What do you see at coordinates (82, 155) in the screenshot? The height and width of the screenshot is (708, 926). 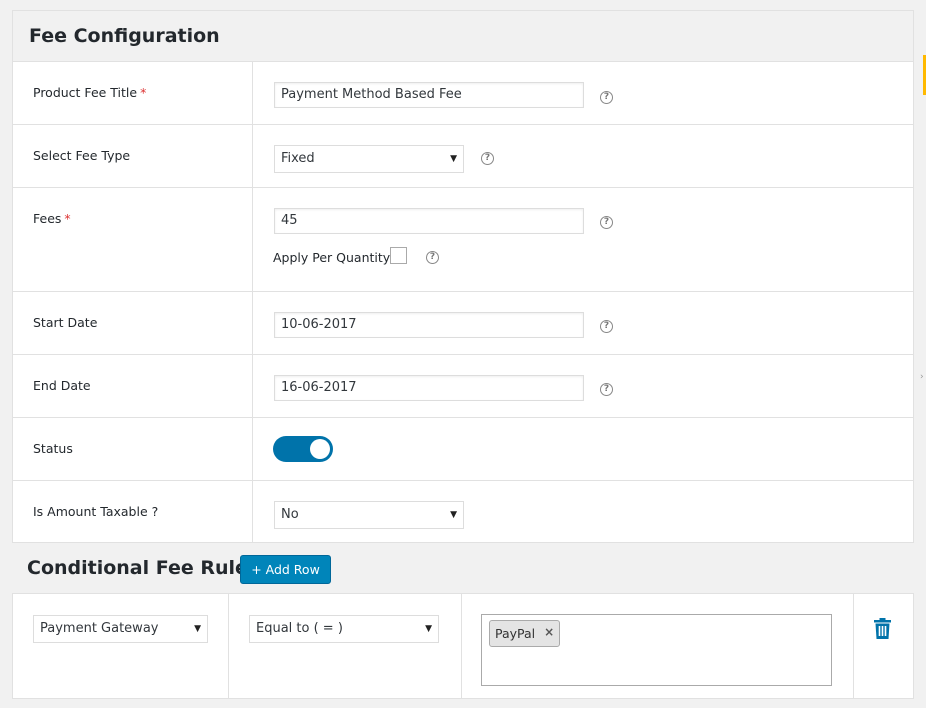 I see `select-fee-type-label: Select Fee Type` at bounding box center [82, 155].